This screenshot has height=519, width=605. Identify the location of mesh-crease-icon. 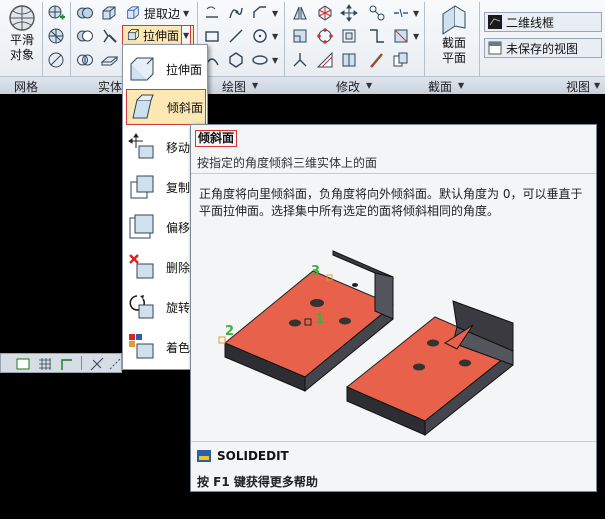
(56, 60).